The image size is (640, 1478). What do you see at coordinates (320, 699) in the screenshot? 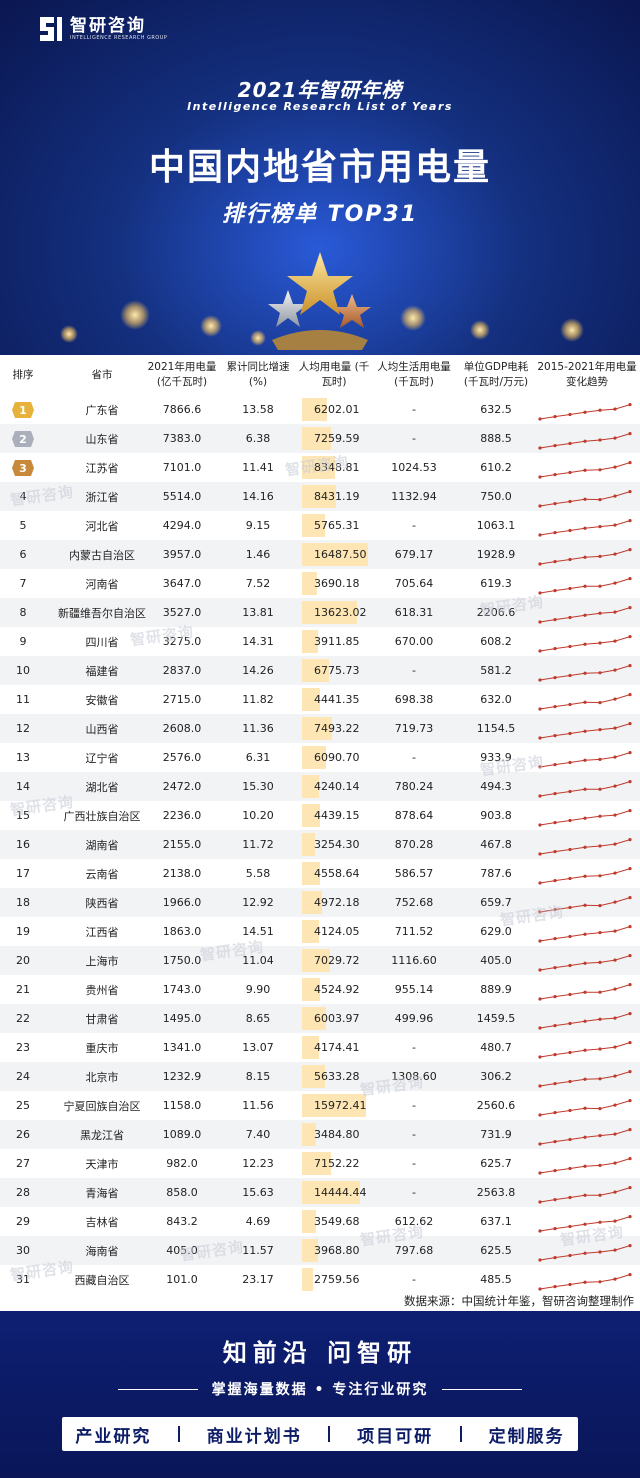
I see `table-row: 11 安徽省 2715.0 11.82 698.38 632.0 4441.35` at bounding box center [320, 699].